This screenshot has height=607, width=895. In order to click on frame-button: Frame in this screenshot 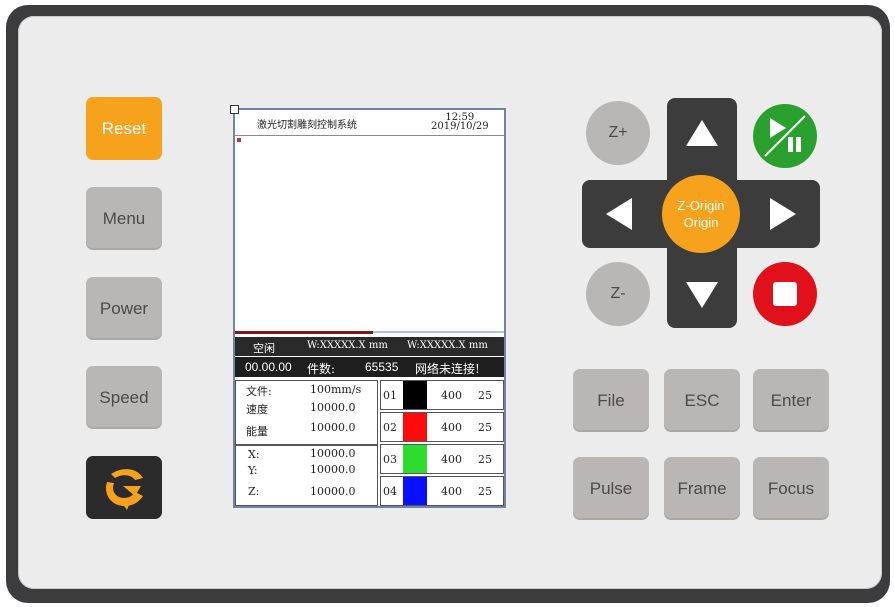, I will do `click(702, 488)`.